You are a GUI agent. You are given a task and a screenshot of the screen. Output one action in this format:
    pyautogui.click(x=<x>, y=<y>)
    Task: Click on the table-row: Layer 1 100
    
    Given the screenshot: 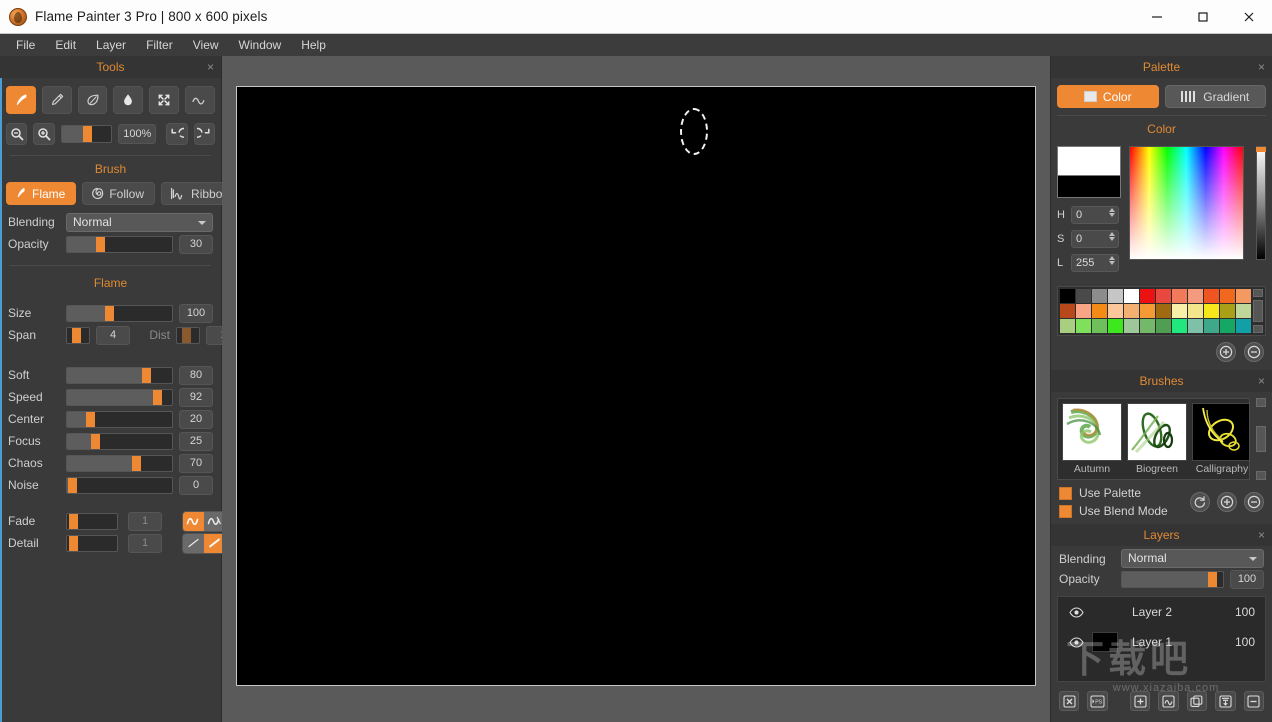 What is the action you would take?
    pyautogui.click(x=1161, y=642)
    